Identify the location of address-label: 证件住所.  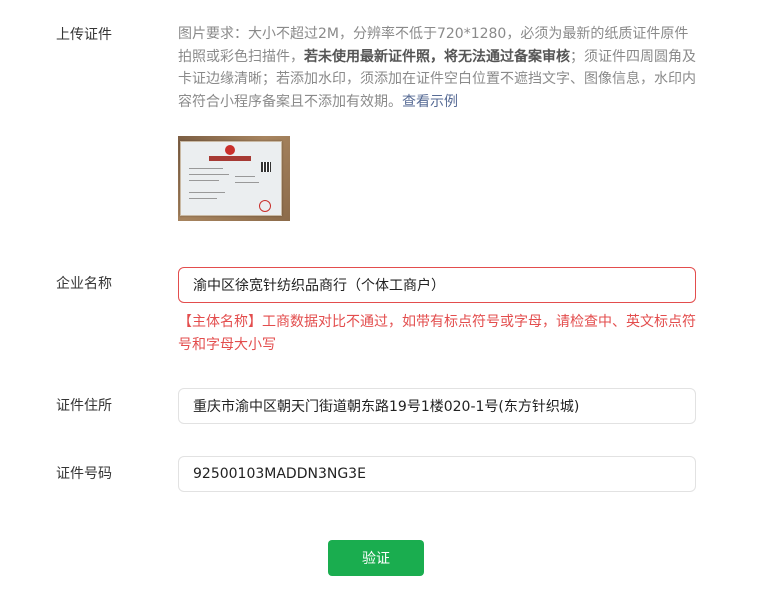
(84, 406).